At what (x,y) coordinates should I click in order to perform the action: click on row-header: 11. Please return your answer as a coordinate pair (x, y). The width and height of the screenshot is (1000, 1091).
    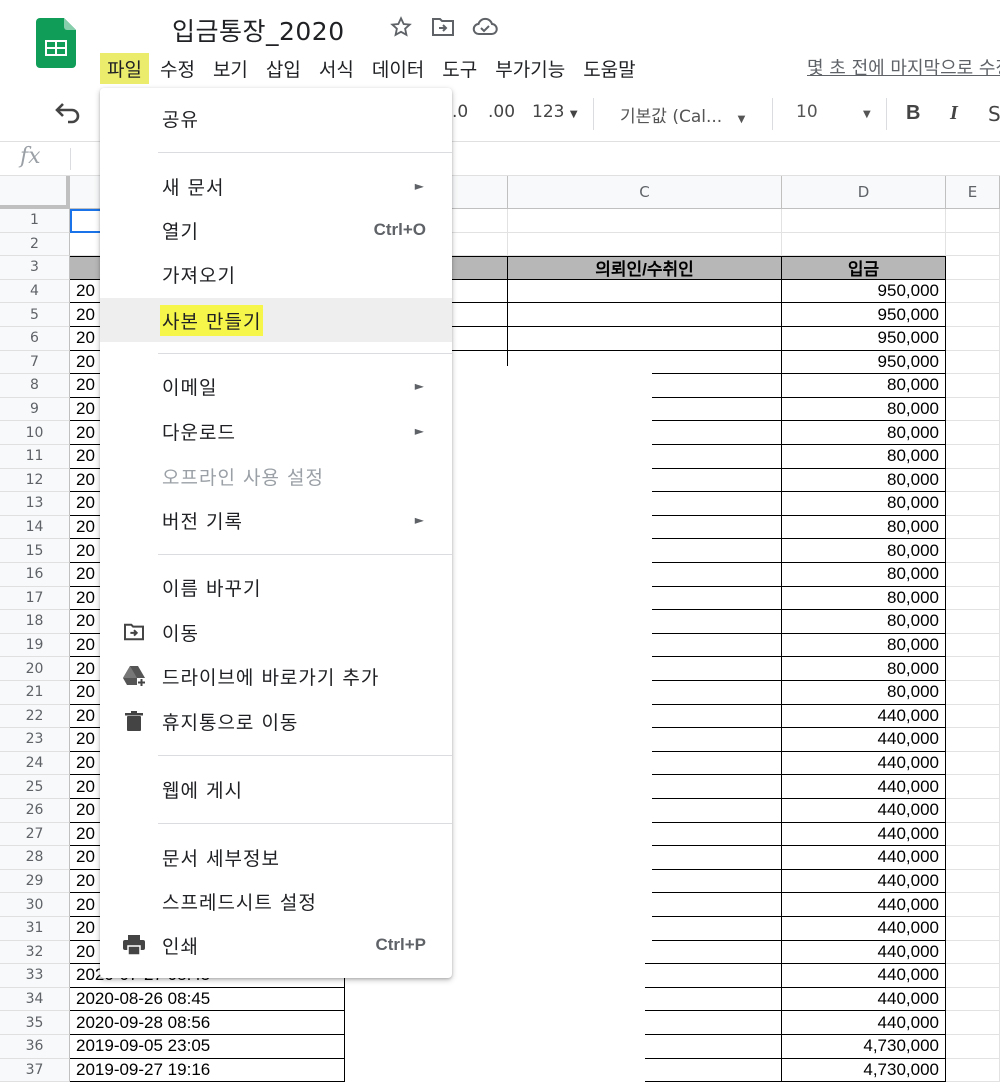
    Looking at the image, I should click on (35, 457).